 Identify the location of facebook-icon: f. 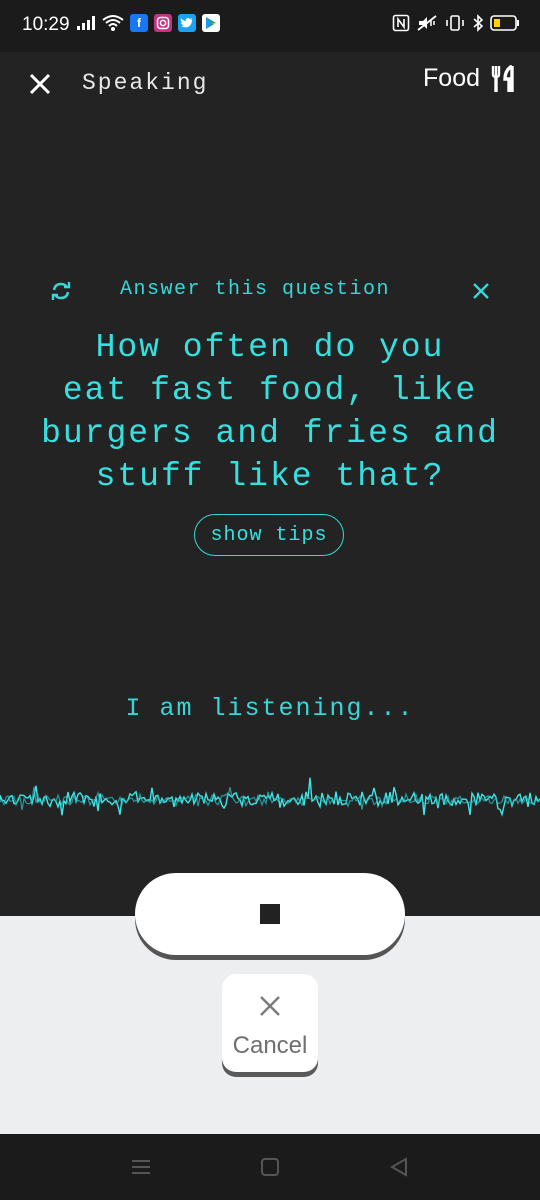
(139, 23).